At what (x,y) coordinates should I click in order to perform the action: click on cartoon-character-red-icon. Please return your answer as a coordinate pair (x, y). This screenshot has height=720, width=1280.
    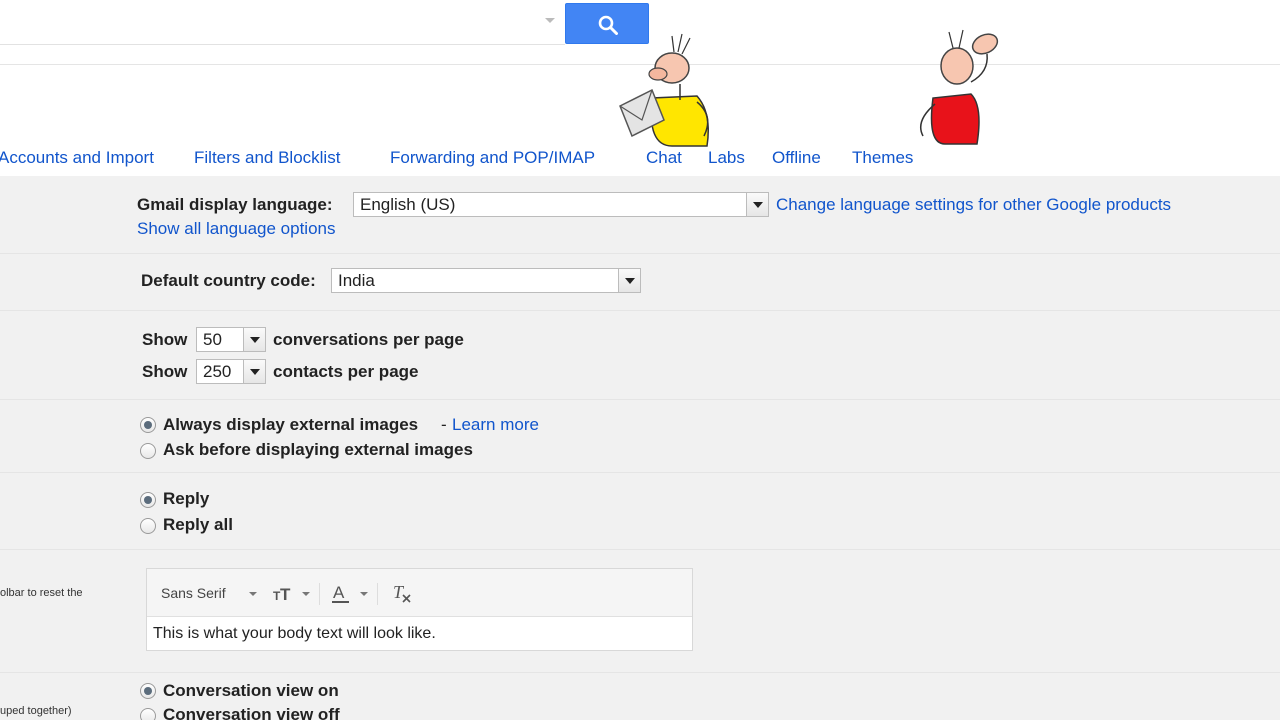
    Looking at the image, I should click on (959, 87).